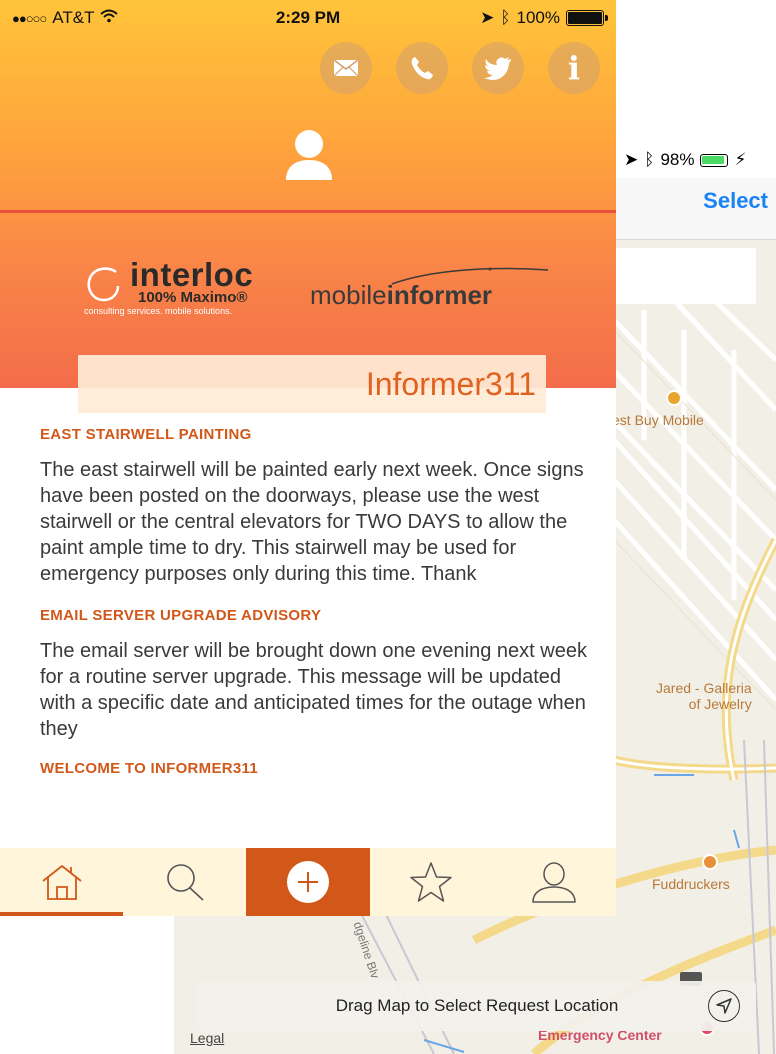 This screenshot has width=776, height=1054. Describe the element at coordinates (677, 159) in the screenshot. I see `battery-percent: 98%` at that location.